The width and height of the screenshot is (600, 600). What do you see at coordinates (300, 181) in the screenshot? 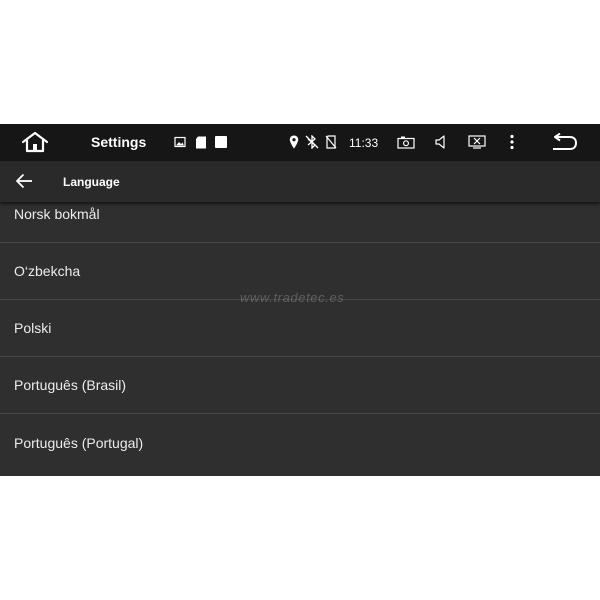
I see `settings-toolbar: Language` at bounding box center [300, 181].